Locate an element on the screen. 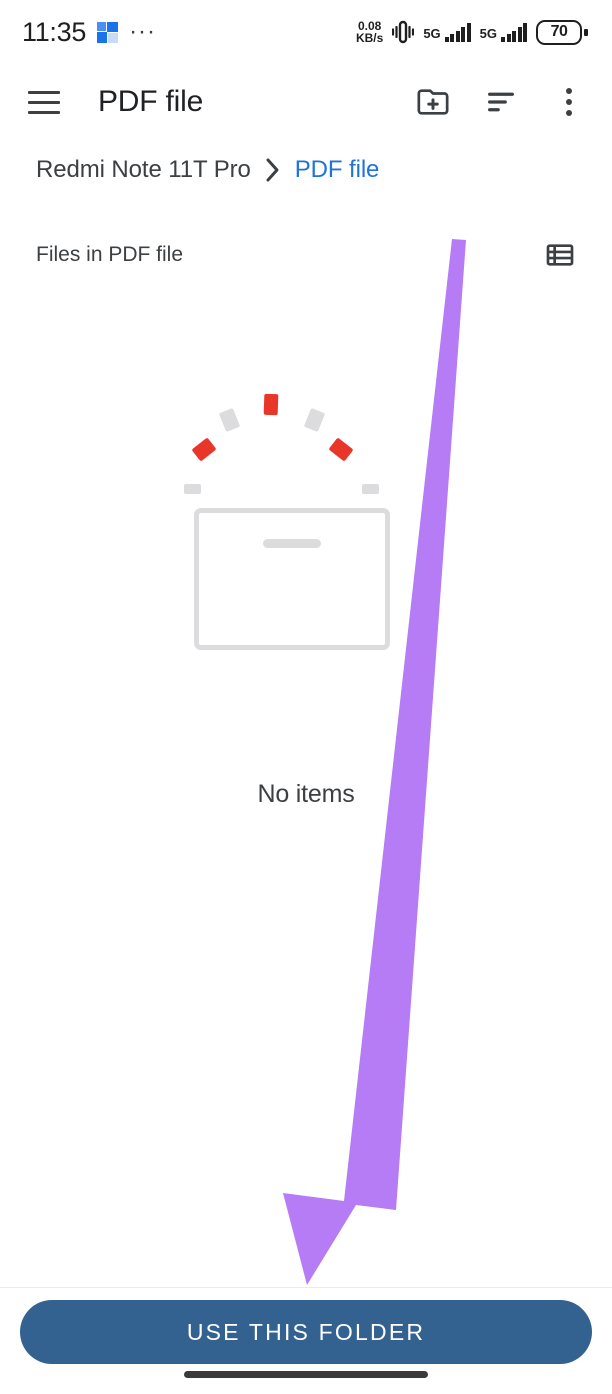  sim2-network-label: 5G is located at coordinates (488, 33).